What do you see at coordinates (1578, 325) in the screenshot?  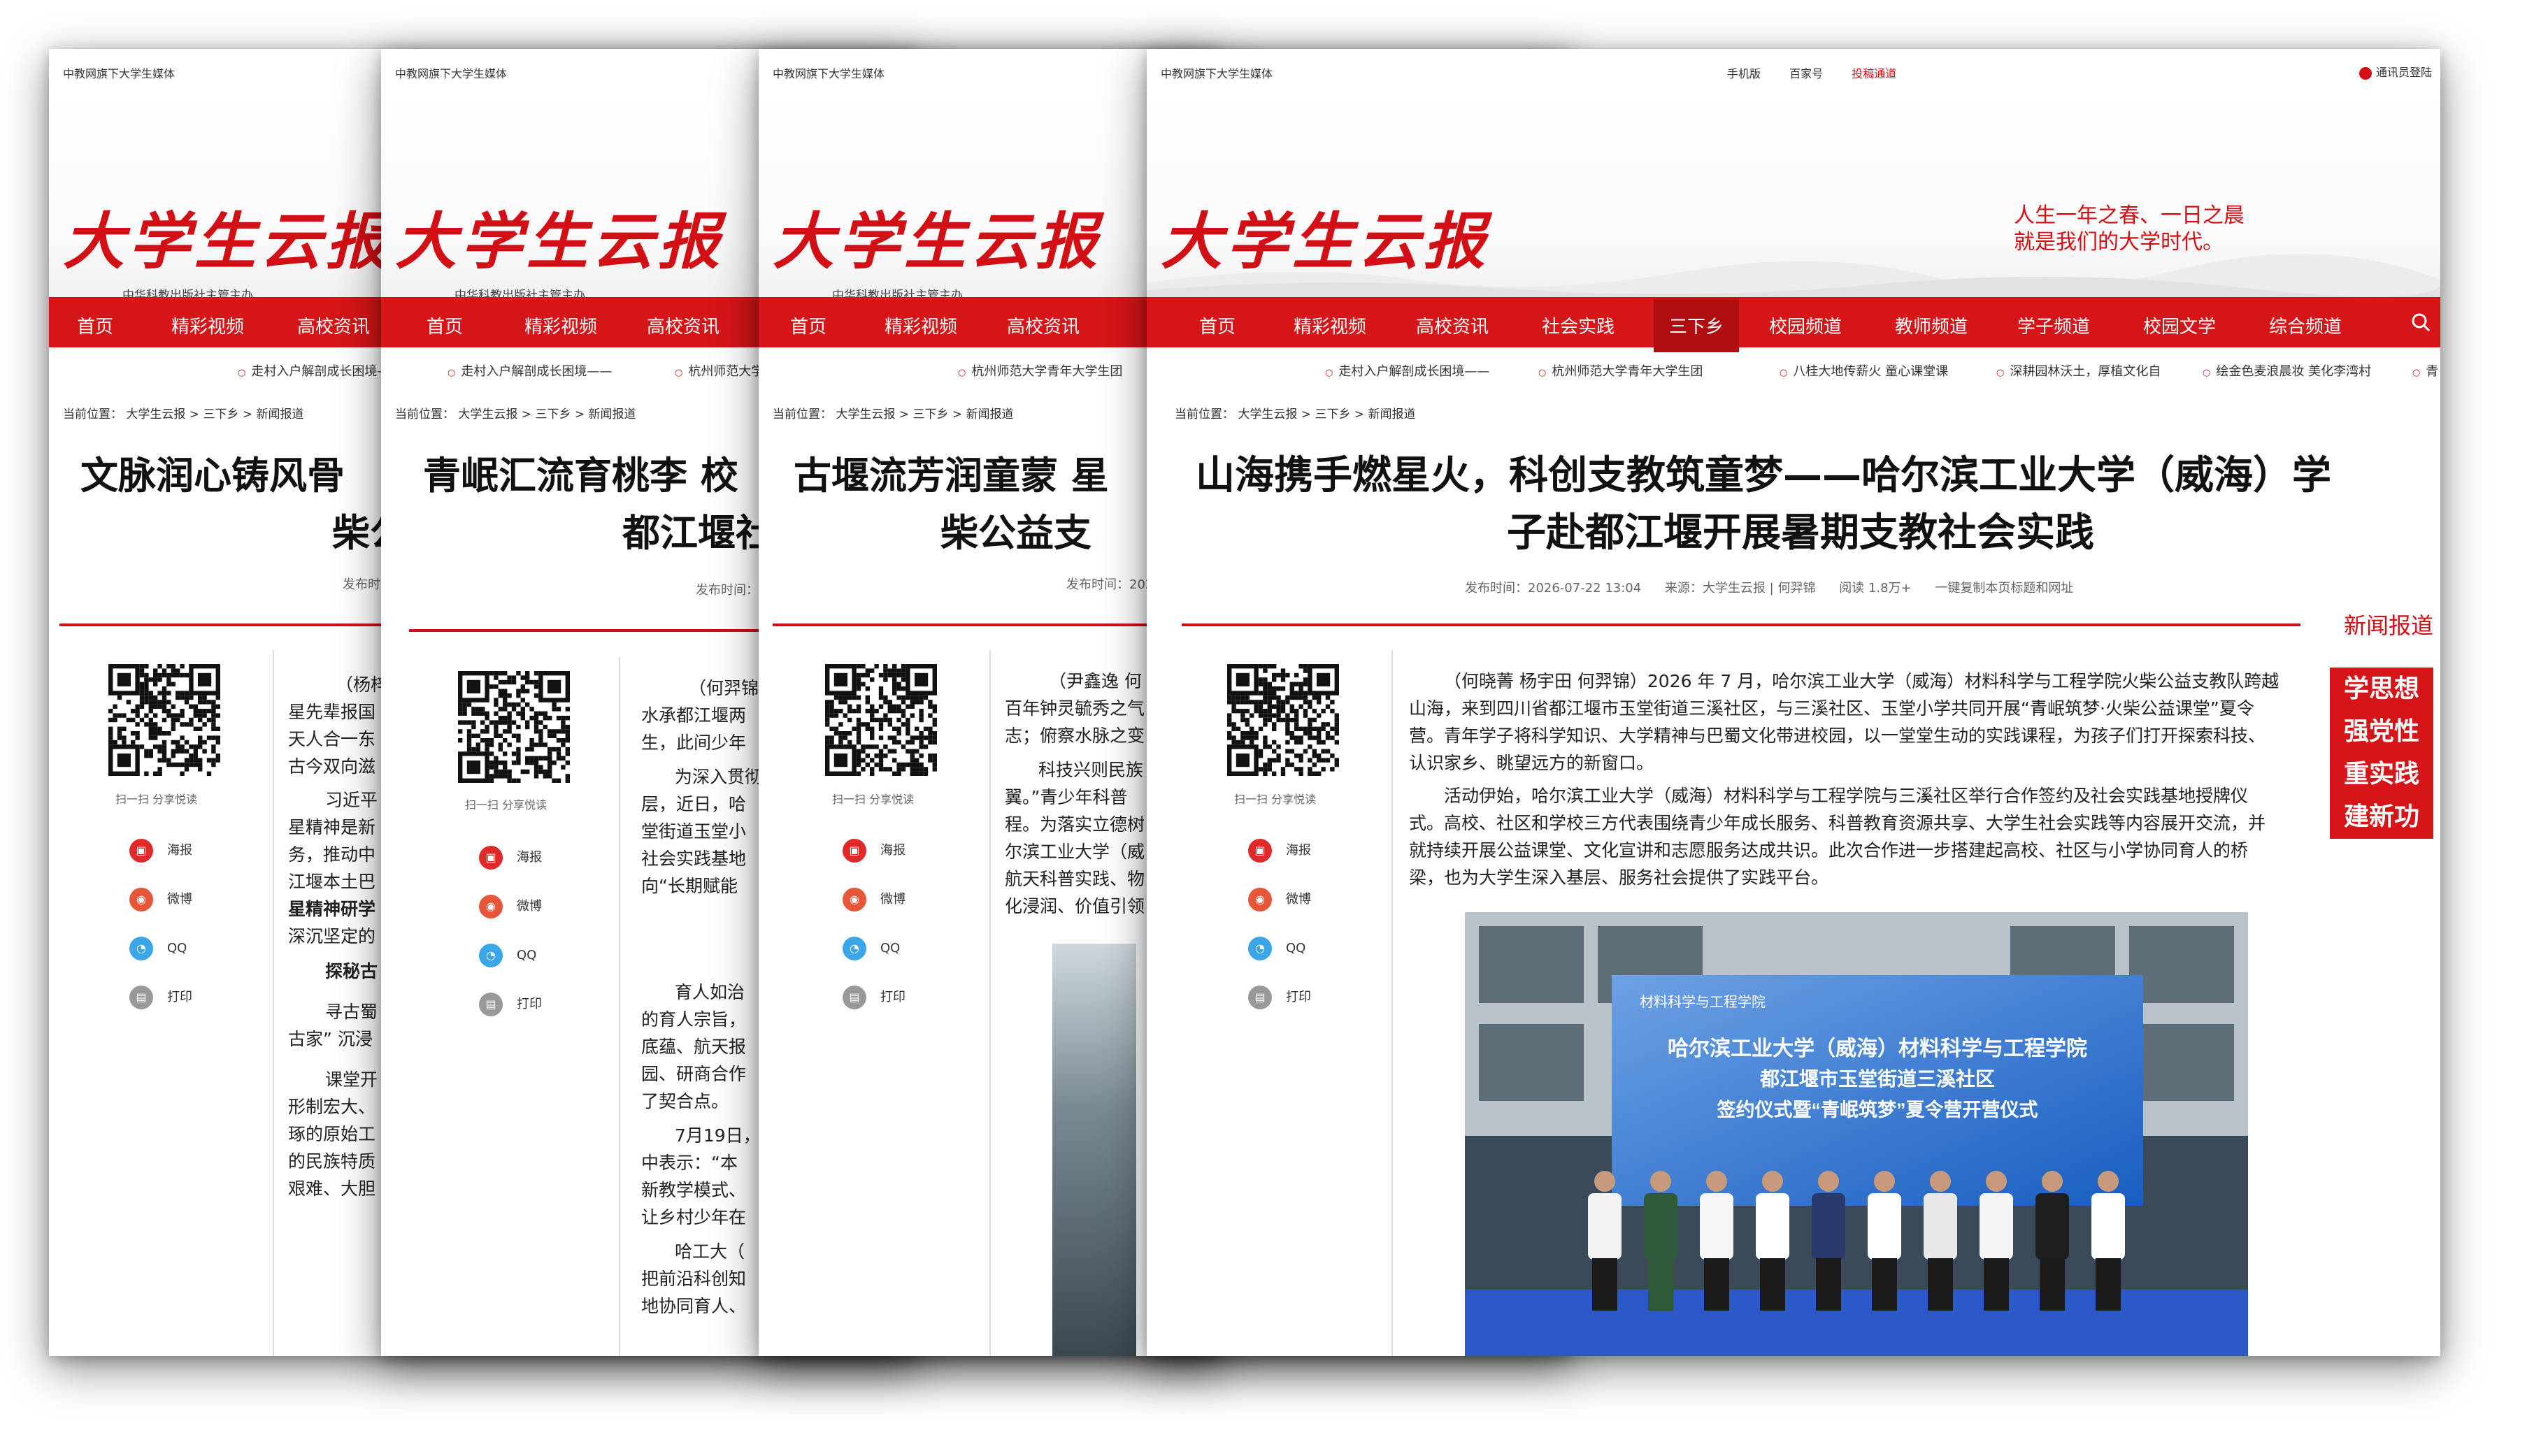 I see `nav-item-social-practice: 社会实践` at bounding box center [1578, 325].